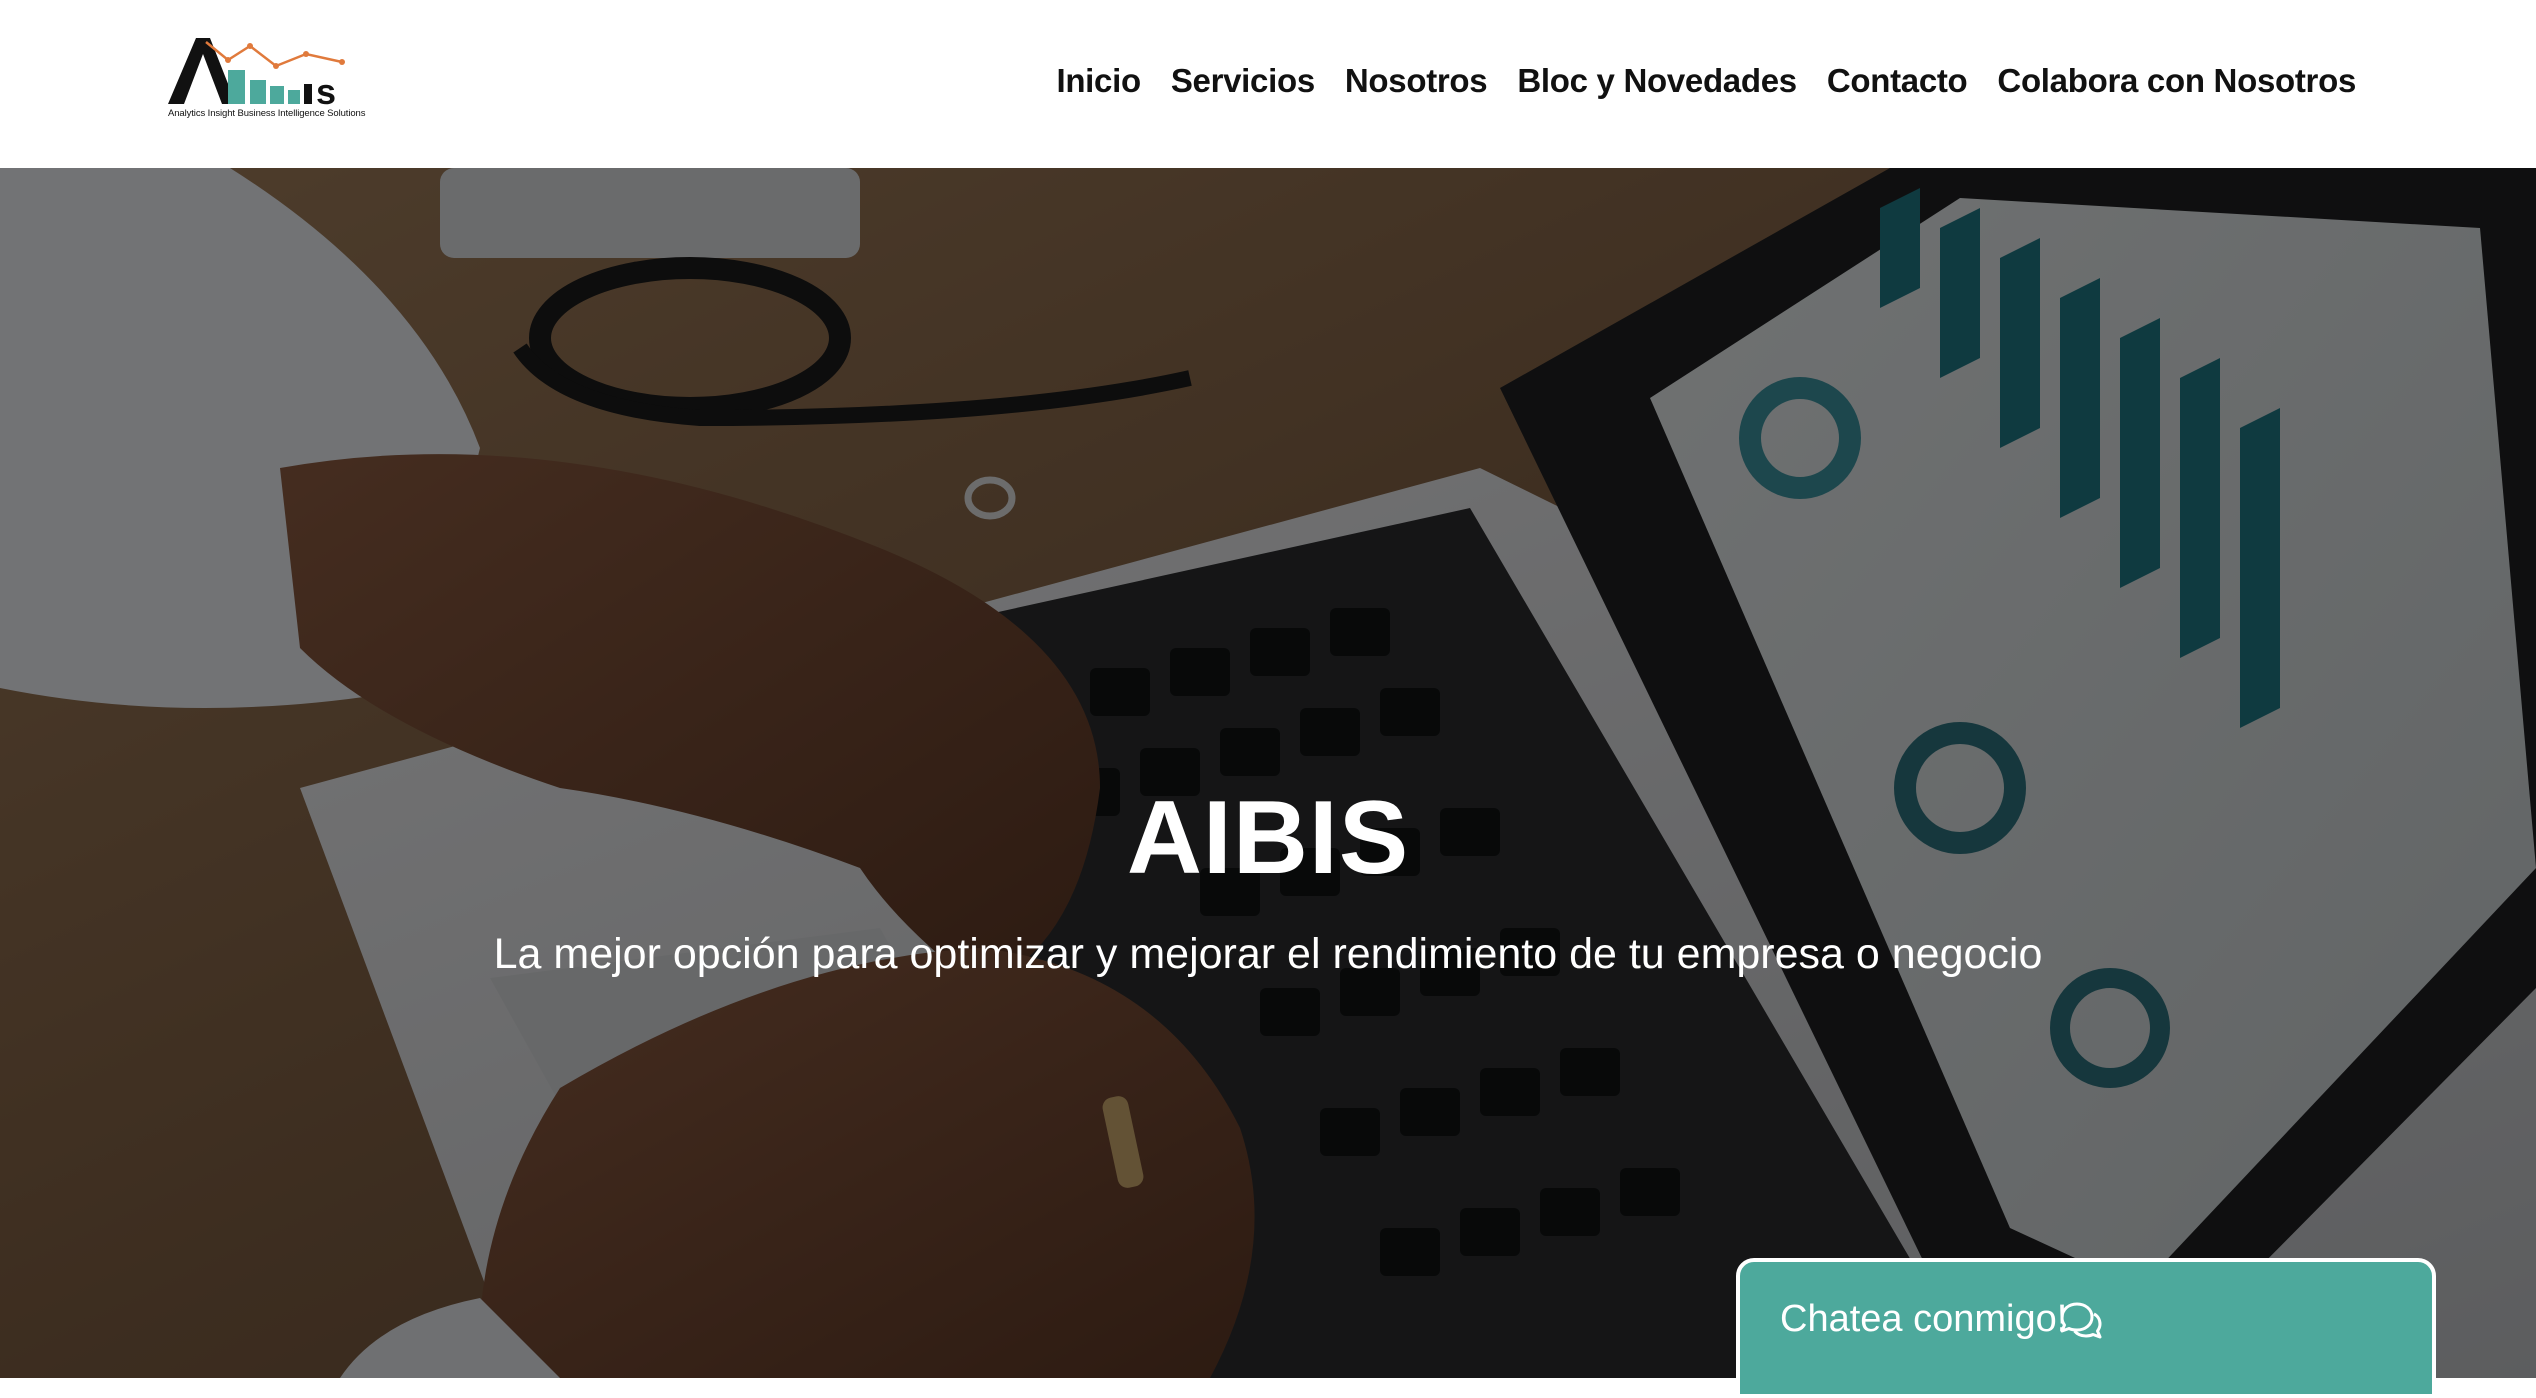 This screenshot has width=2536, height=1398. I want to click on svg-text: s, so click(326, 91).